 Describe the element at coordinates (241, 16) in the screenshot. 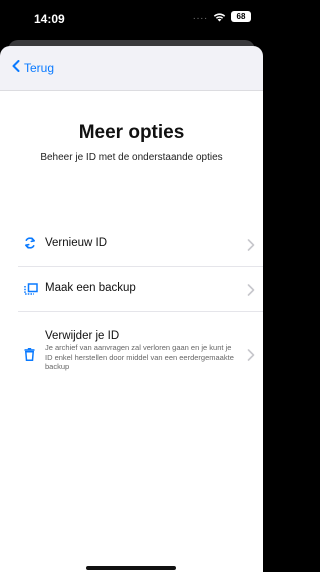

I see `battery-icon: 68` at that location.